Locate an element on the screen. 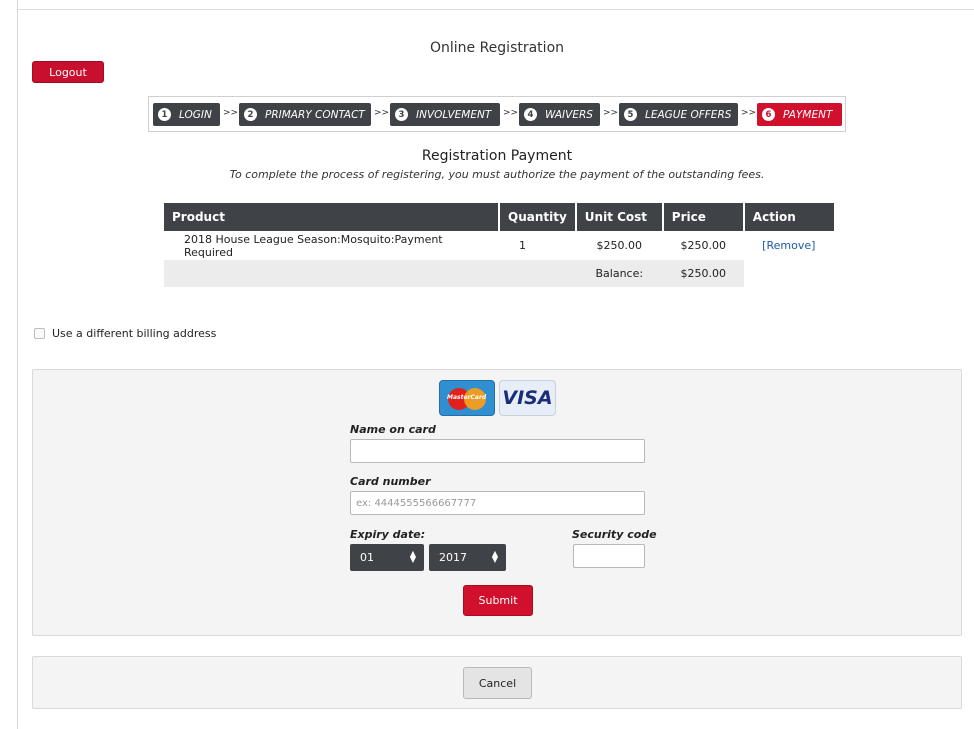 This screenshot has width=974, height=729. security-code-input is located at coordinates (609, 556).